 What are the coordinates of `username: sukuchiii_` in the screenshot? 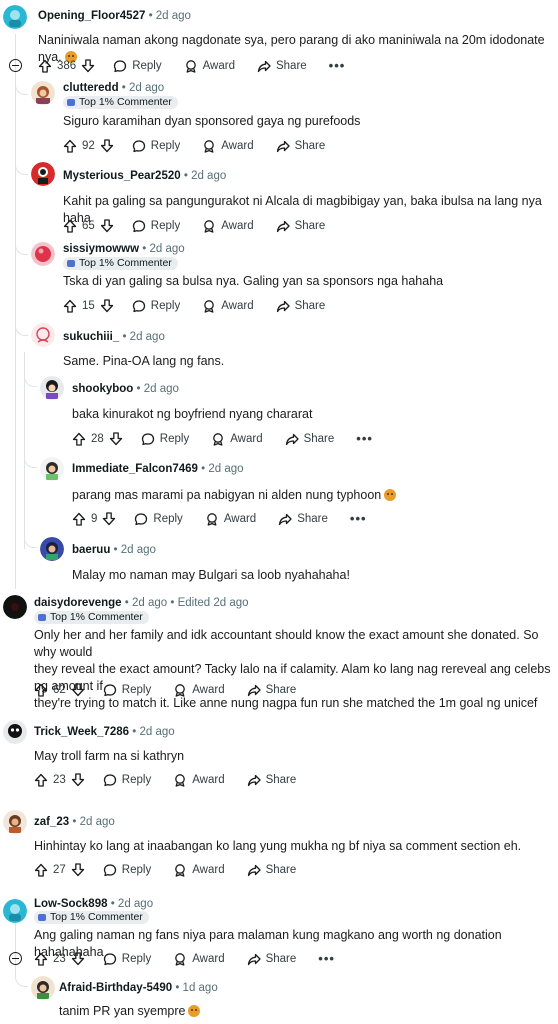 It's located at (91, 337).